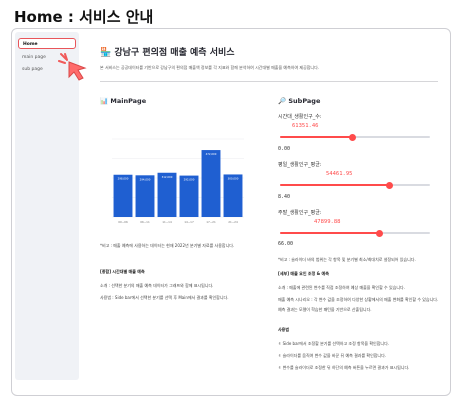  Describe the element at coordinates (123, 179) in the screenshot. I see `bar-value-label: 298,000` at that location.